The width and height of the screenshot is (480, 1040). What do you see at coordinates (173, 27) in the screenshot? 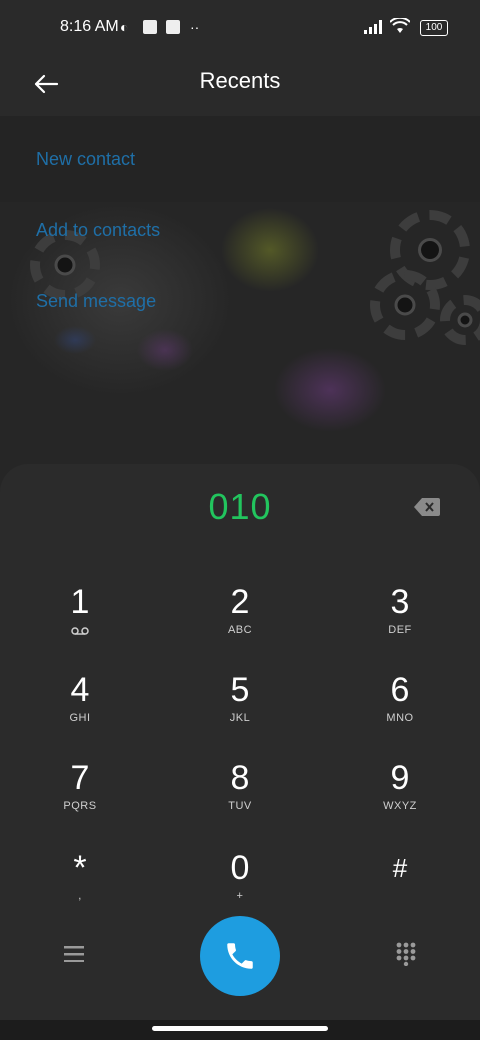
I see `upload-icon` at bounding box center [173, 27].